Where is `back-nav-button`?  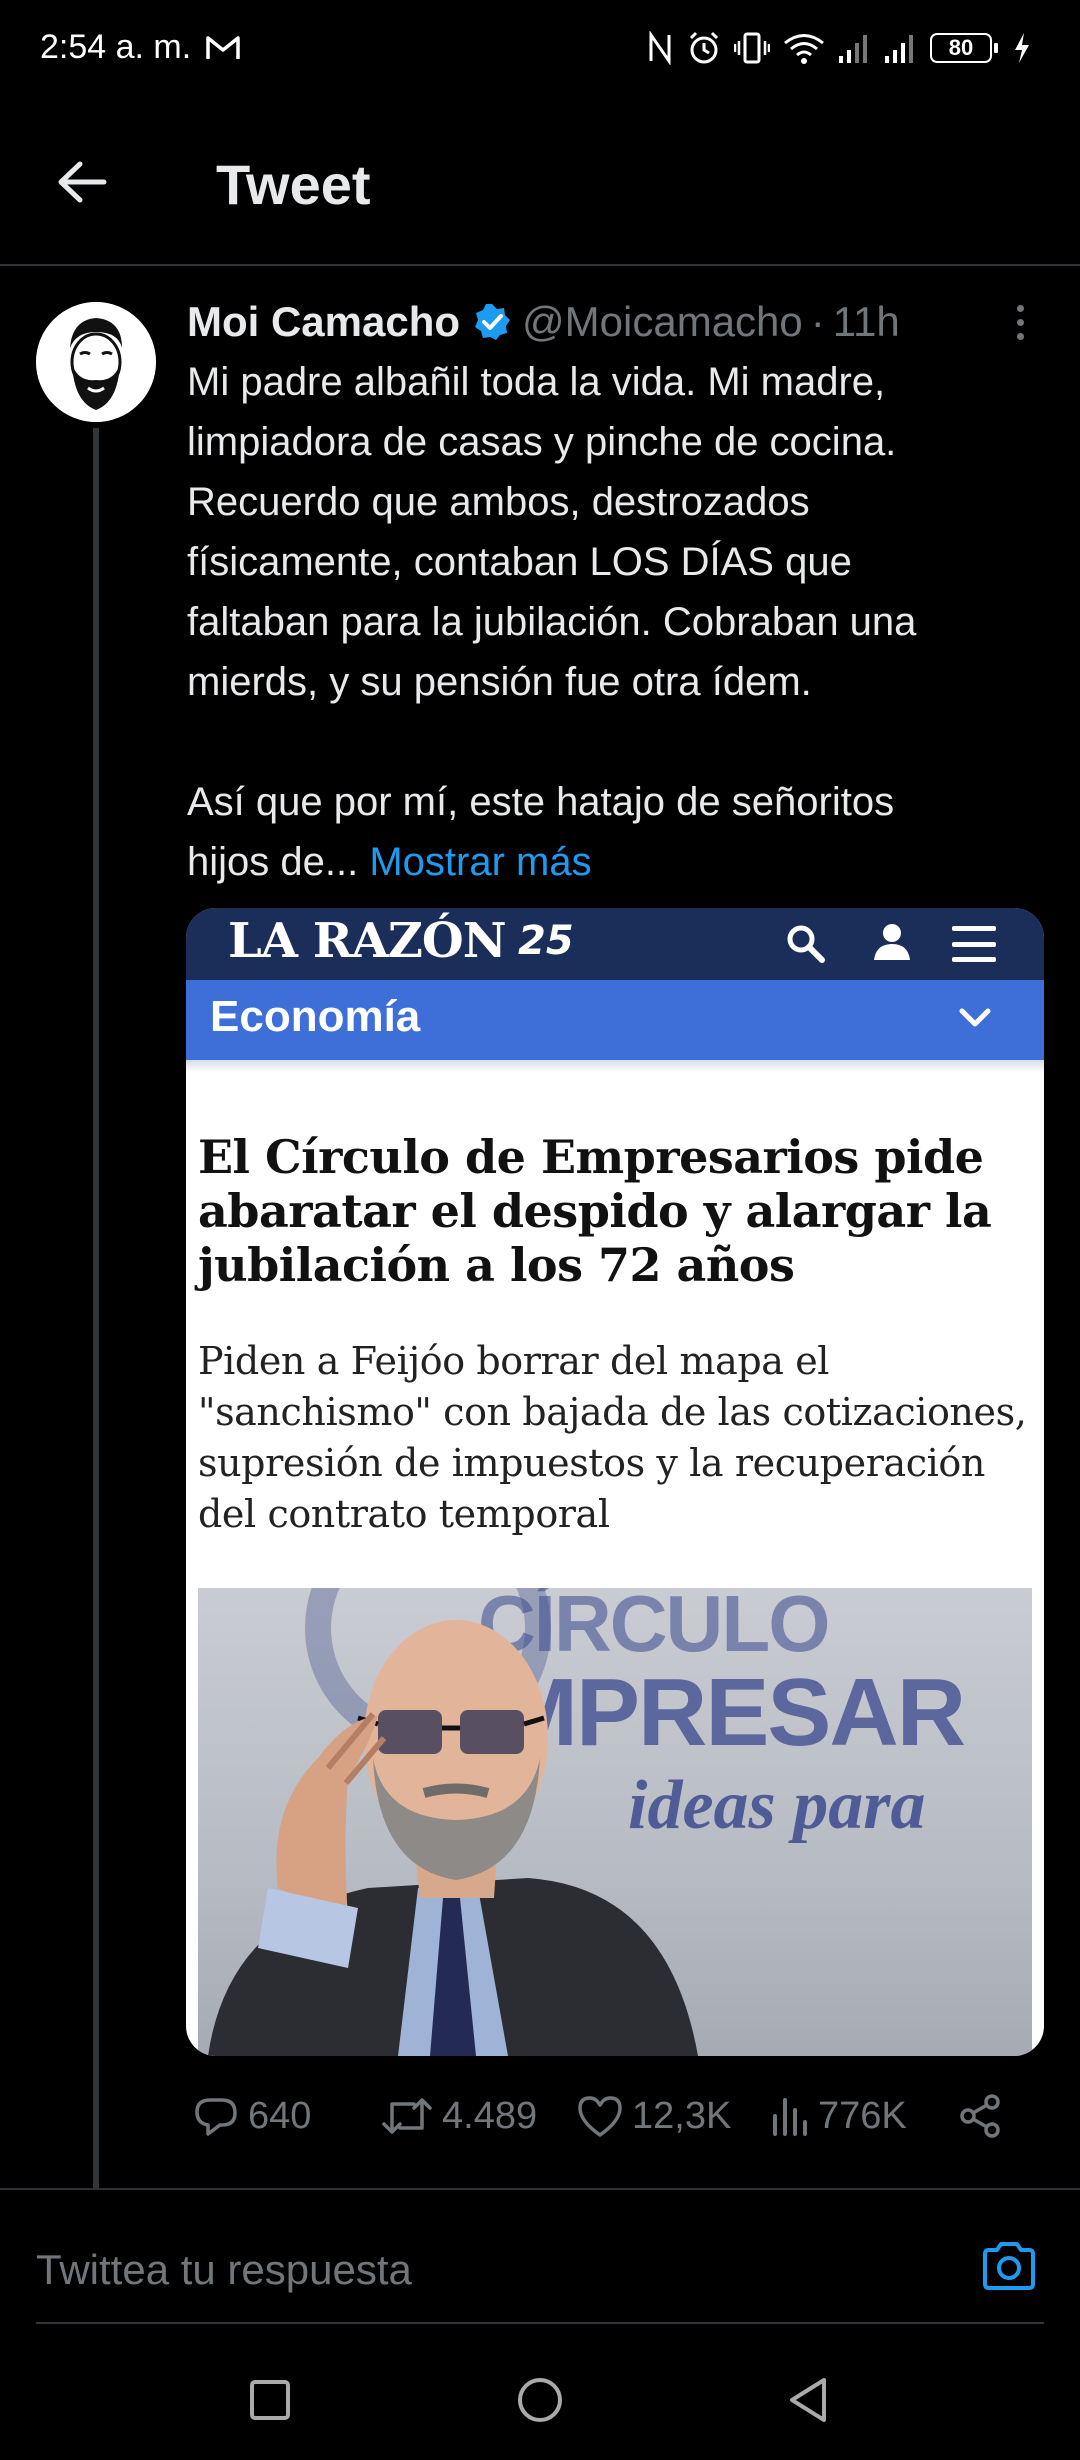 back-nav-button is located at coordinates (808, 2400).